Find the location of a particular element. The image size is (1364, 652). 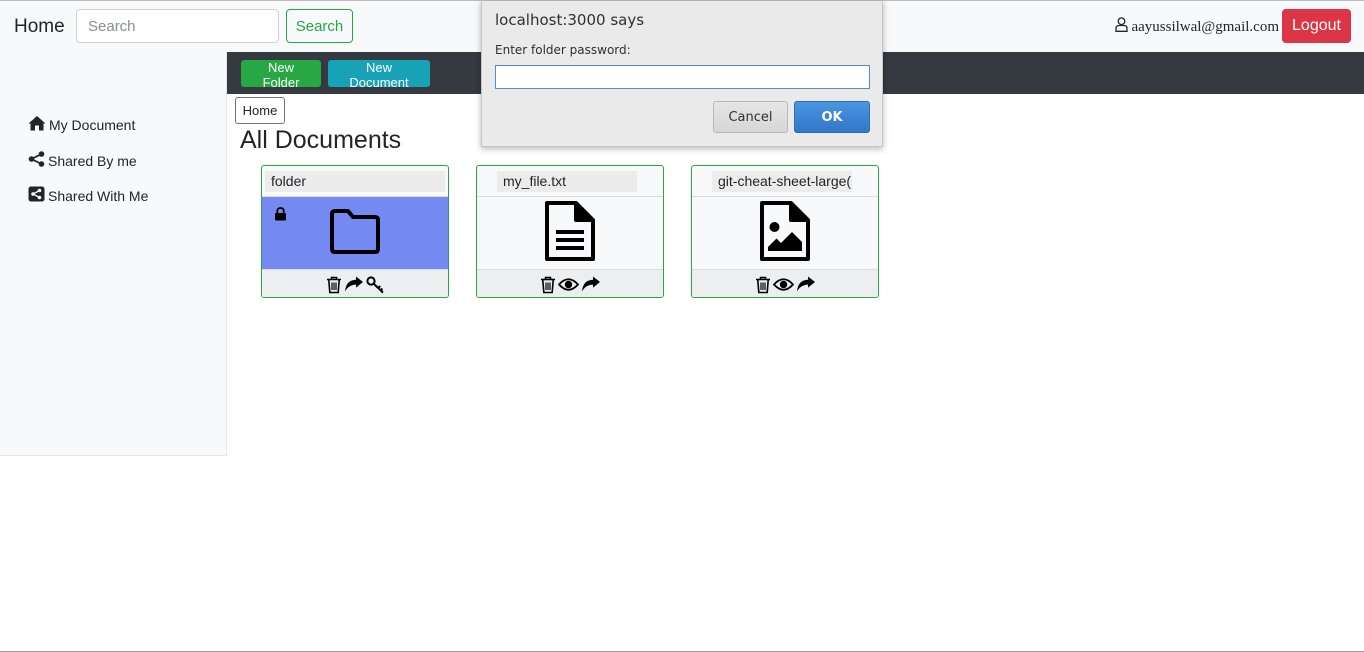

image-file-card: git-cheat-sheet-large( is located at coordinates (785, 231).